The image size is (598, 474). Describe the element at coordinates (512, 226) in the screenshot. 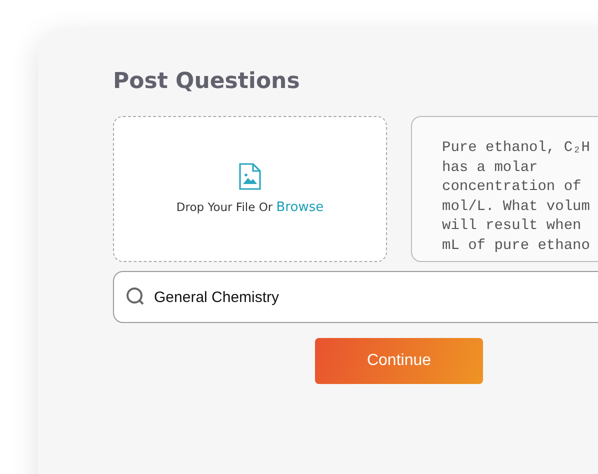

I see `question-text-line: will result when` at that location.